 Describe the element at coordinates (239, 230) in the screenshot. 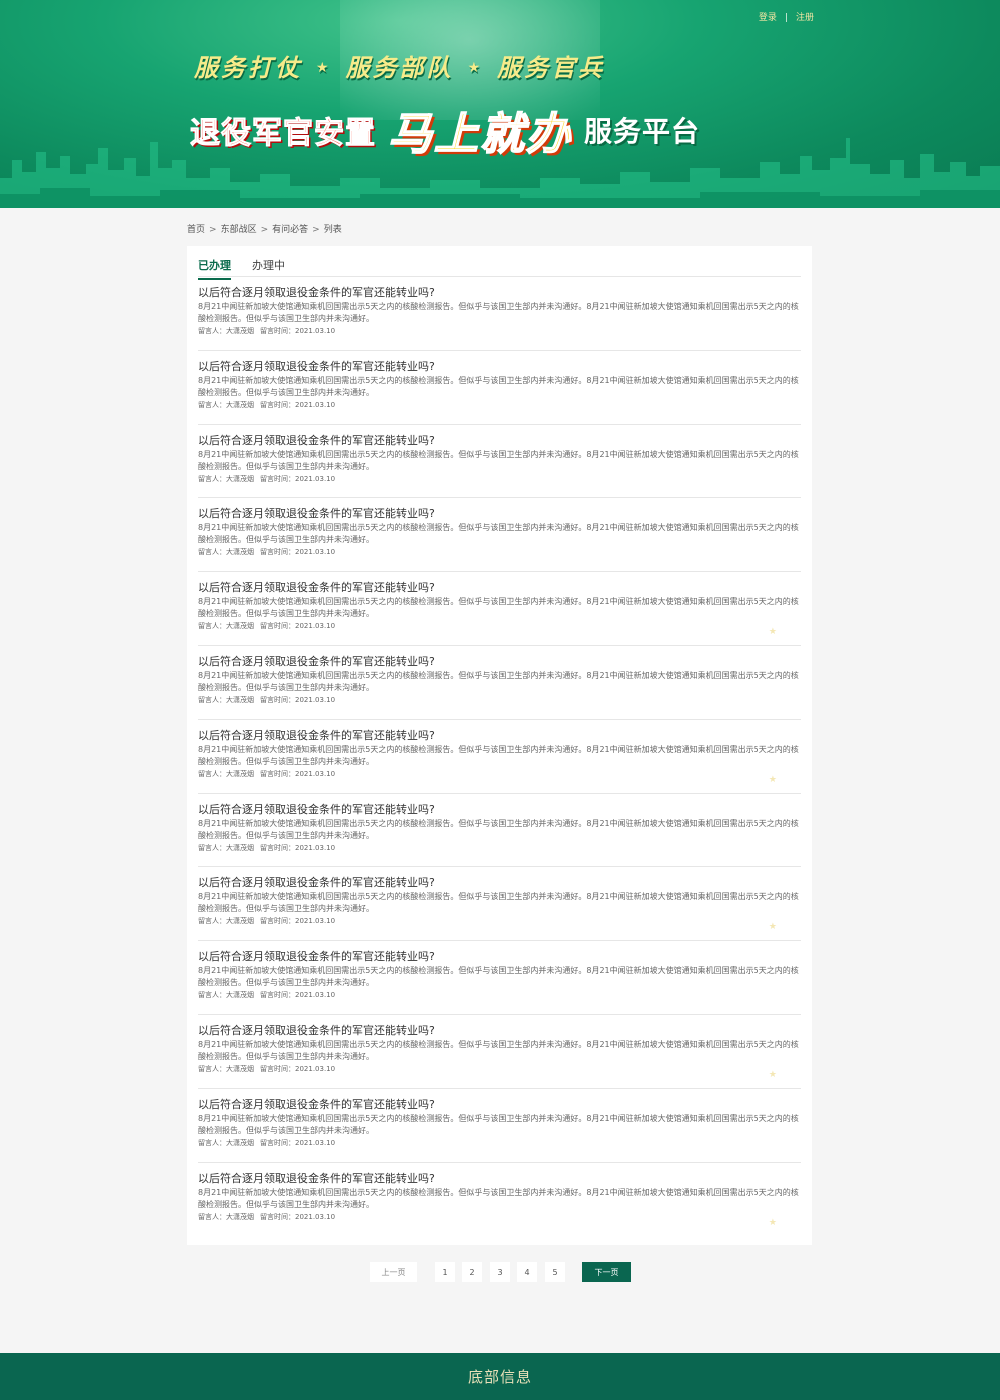

I see `breadcrumb-region: 东部战区` at that location.